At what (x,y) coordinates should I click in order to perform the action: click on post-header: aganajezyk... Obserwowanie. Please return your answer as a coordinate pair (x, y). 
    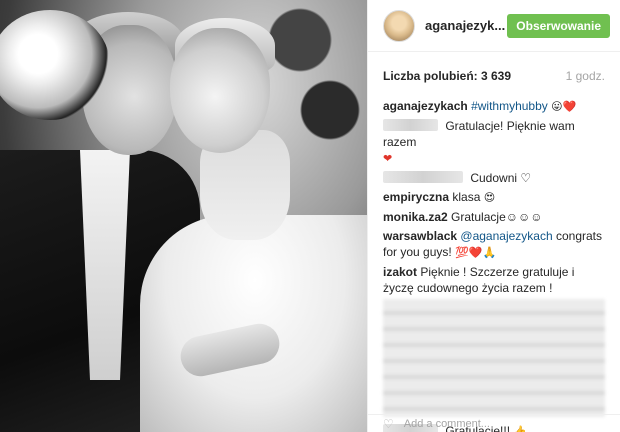
    Looking at the image, I should click on (494, 26).